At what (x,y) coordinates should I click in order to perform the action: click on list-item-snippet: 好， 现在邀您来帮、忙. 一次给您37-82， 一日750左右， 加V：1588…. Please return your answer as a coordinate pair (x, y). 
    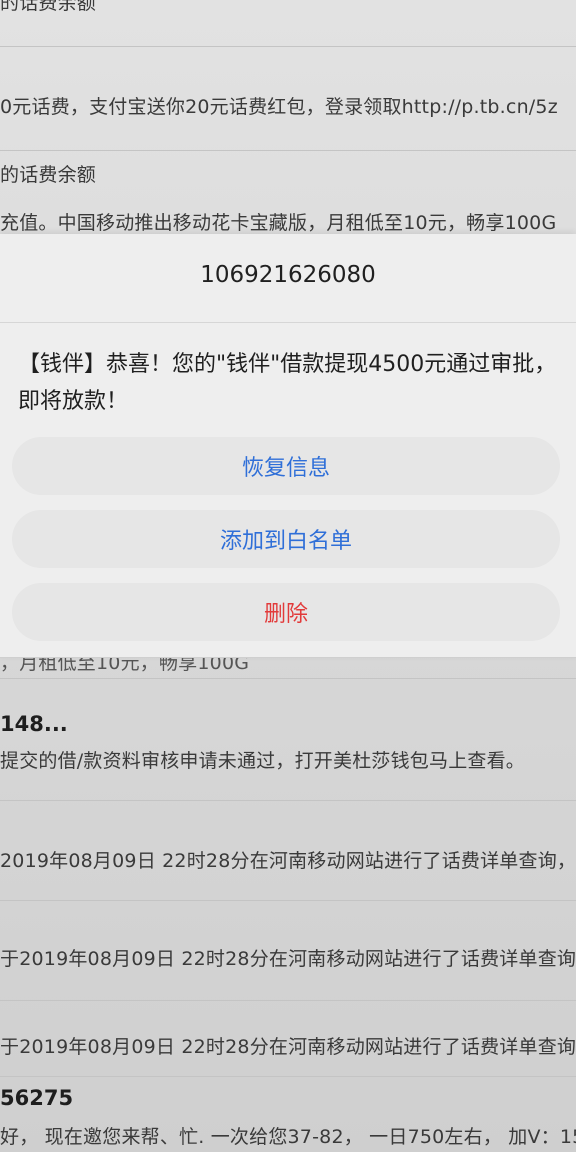
    Looking at the image, I should click on (288, 1135).